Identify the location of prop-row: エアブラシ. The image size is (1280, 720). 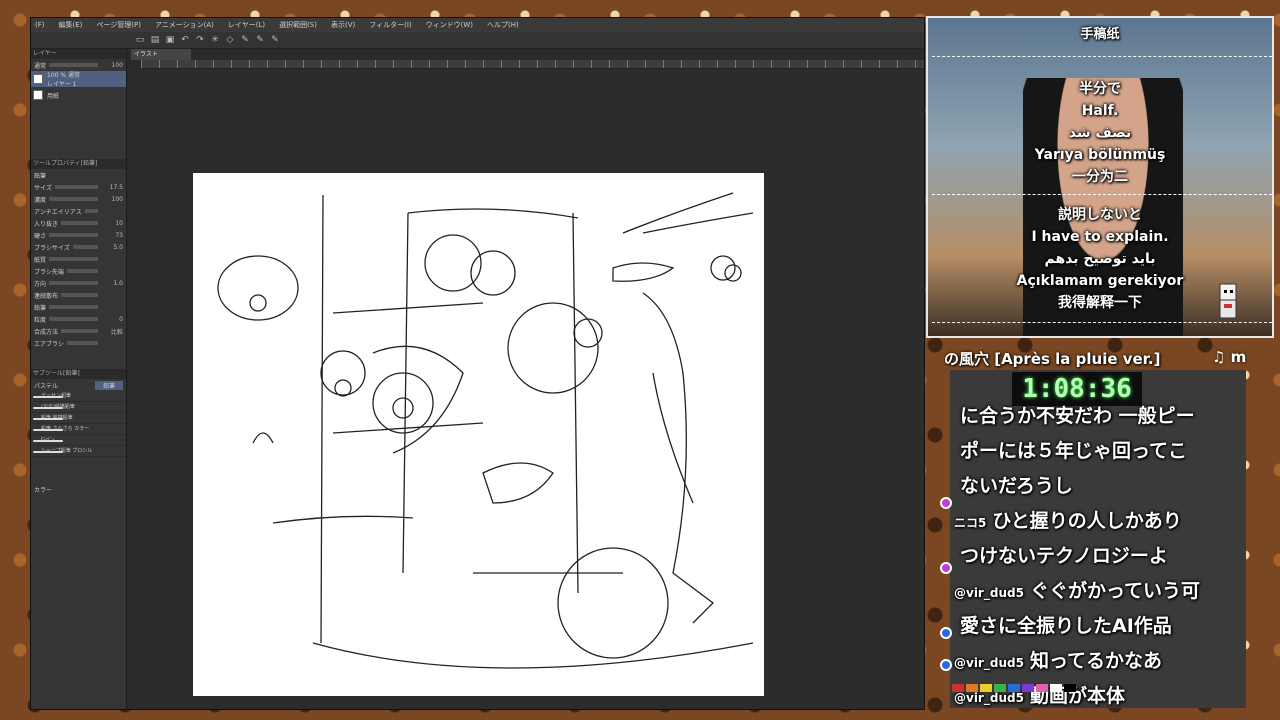
(78, 343).